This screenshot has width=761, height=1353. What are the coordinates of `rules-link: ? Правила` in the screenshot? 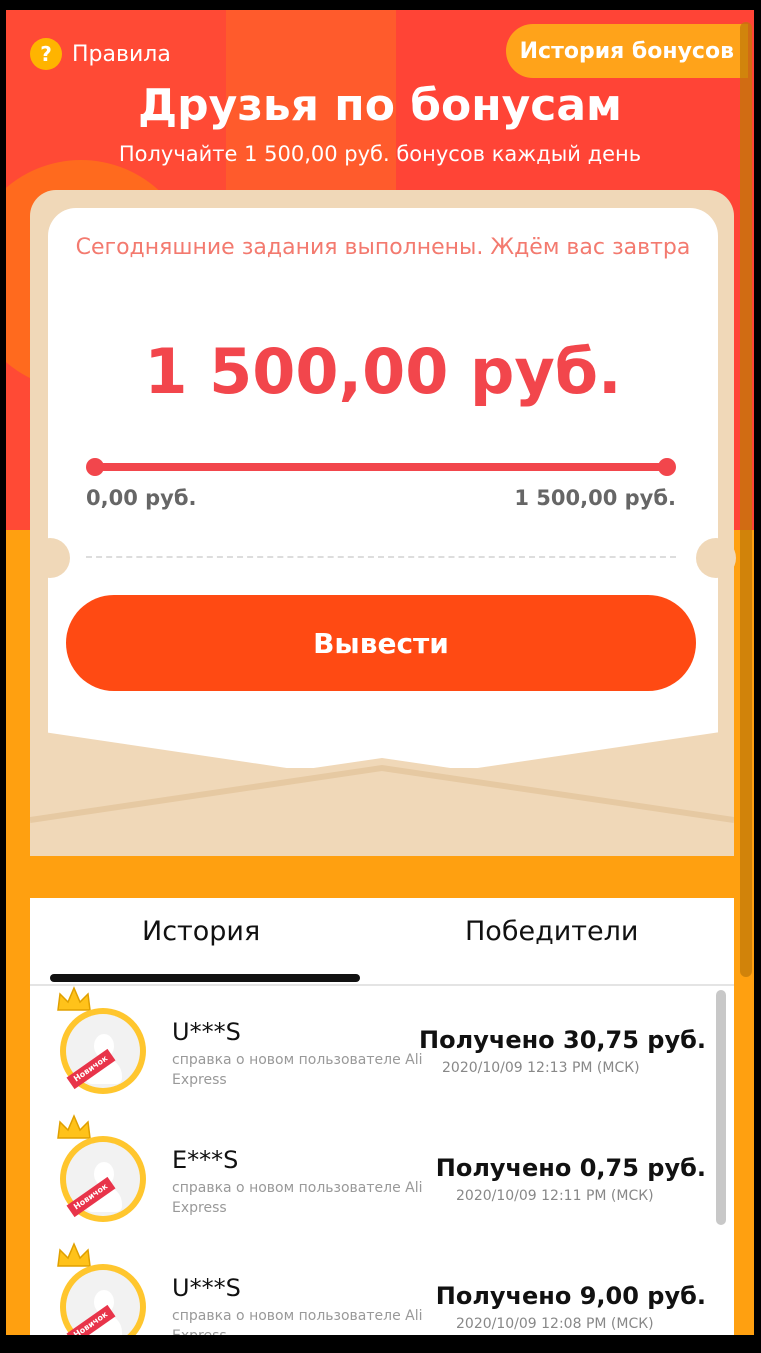 It's located at (100, 54).